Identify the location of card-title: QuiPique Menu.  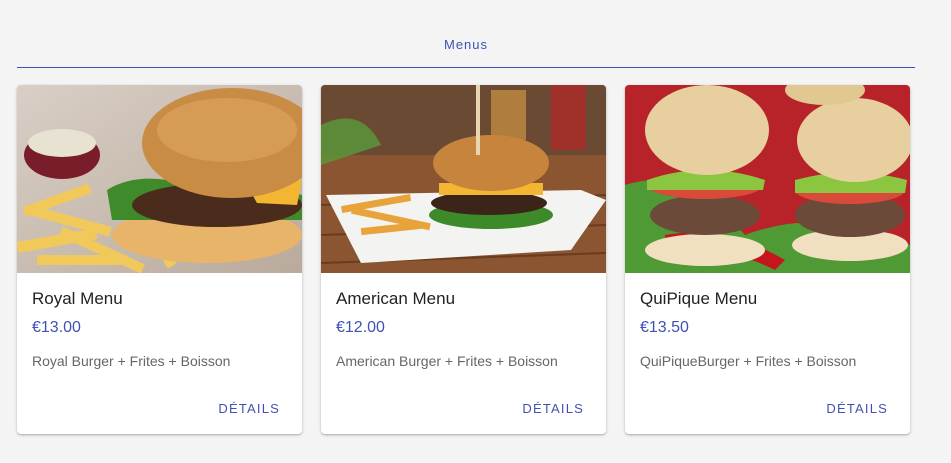
(699, 298).